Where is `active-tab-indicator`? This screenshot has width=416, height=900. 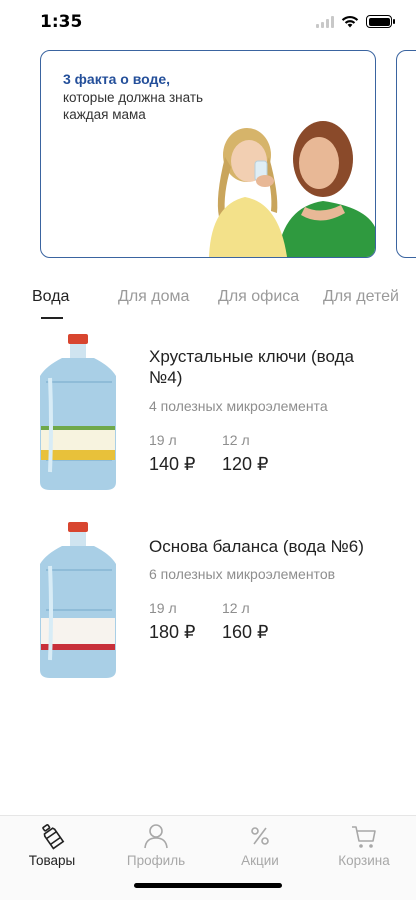
active-tab-indicator is located at coordinates (52, 318).